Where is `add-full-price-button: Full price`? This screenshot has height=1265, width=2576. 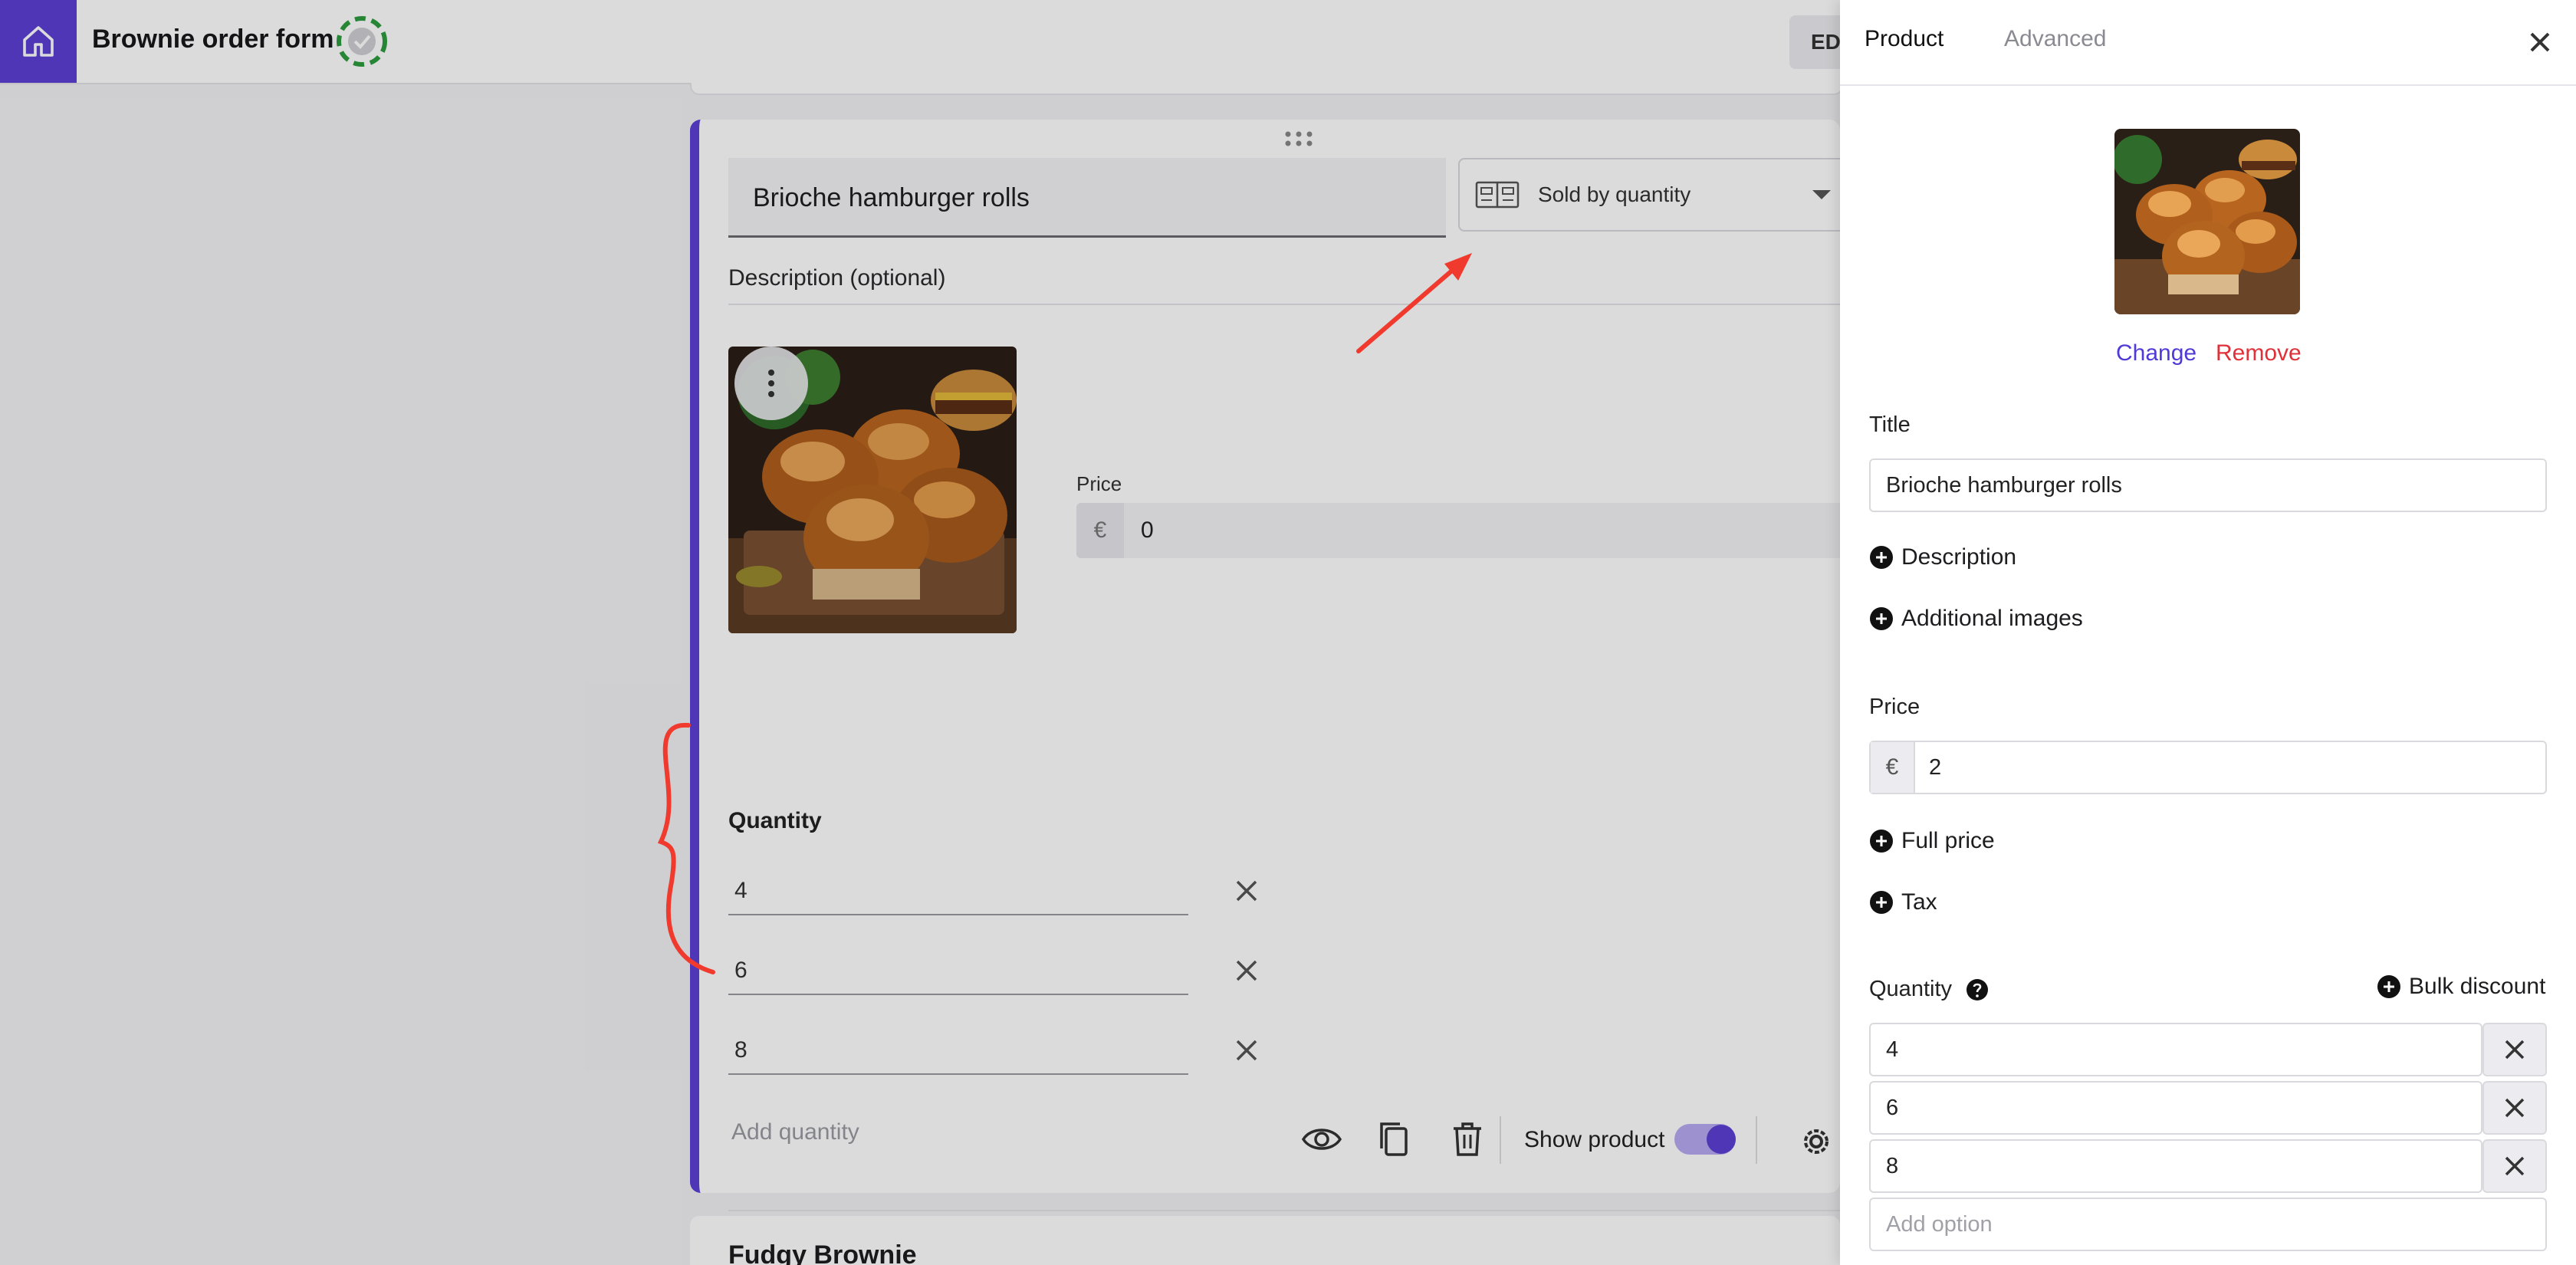
add-full-price-button: Full price is located at coordinates (1932, 841).